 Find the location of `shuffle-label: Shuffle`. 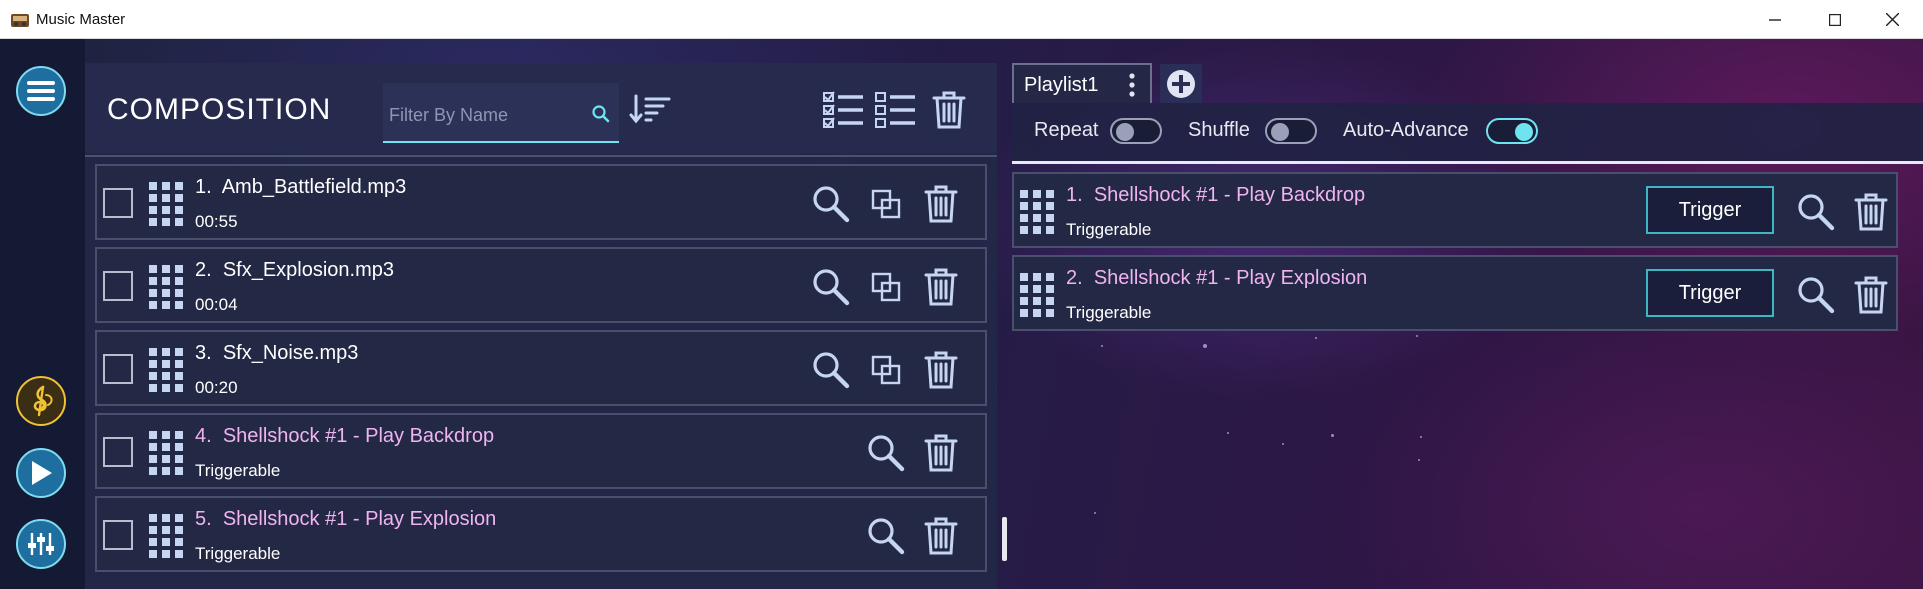

shuffle-label: Shuffle is located at coordinates (1219, 130).